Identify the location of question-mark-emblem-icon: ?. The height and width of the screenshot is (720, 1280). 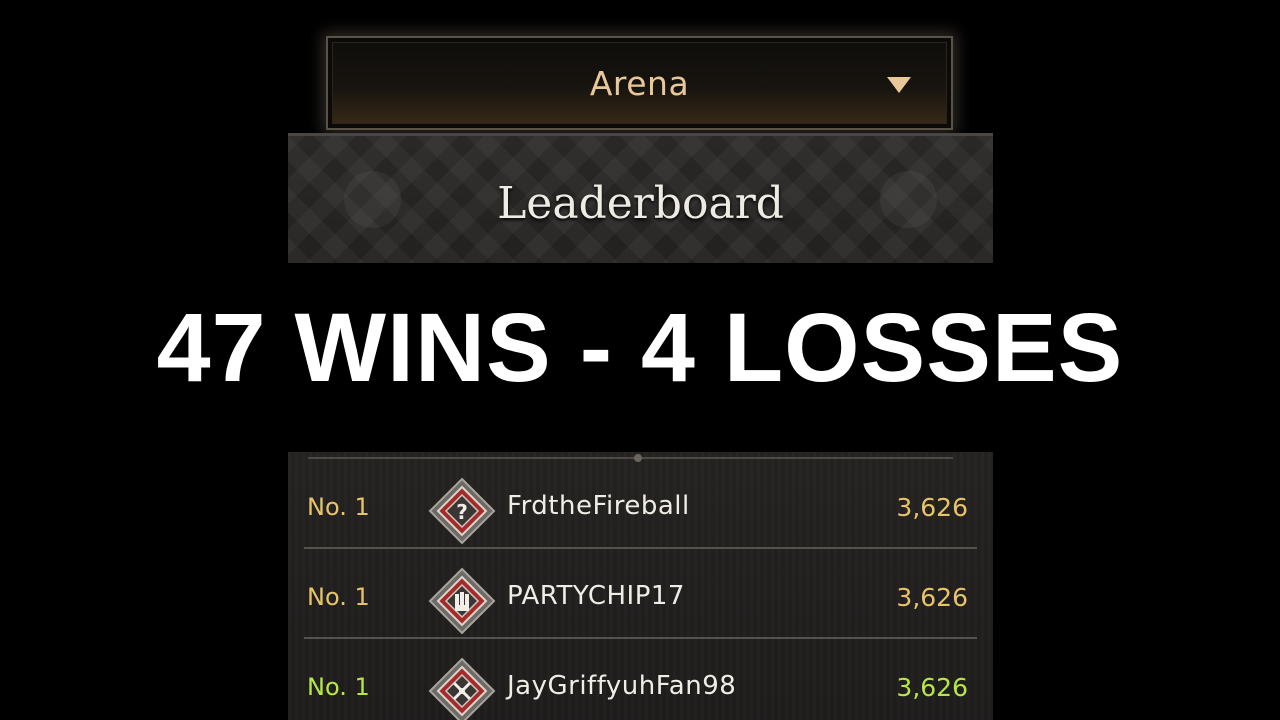
(462, 511).